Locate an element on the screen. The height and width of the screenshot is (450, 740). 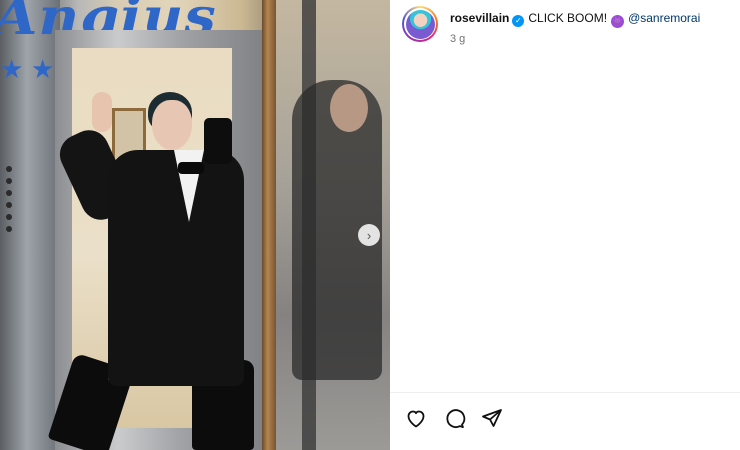
chevron-right-icon: › is located at coordinates (369, 235).